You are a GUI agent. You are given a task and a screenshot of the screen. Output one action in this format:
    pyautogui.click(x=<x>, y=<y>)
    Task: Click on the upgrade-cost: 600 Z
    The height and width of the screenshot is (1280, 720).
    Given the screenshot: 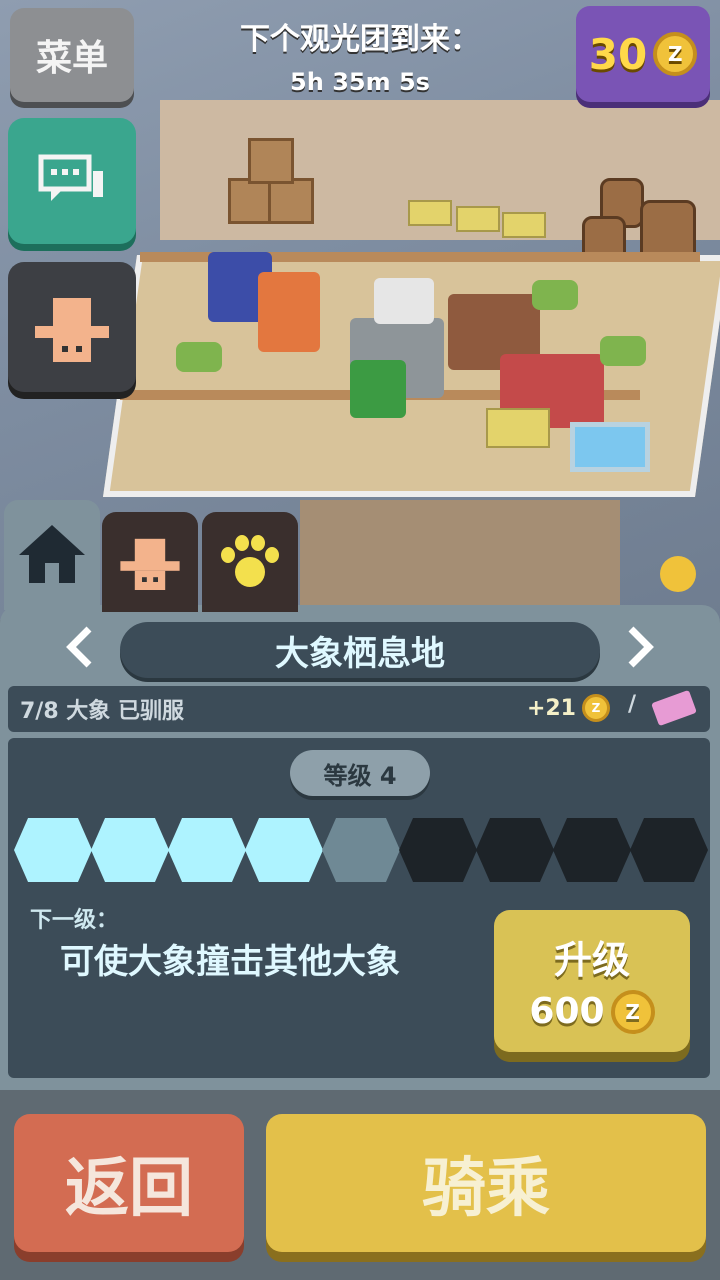 What is the action you would take?
    pyautogui.click(x=592, y=1011)
    